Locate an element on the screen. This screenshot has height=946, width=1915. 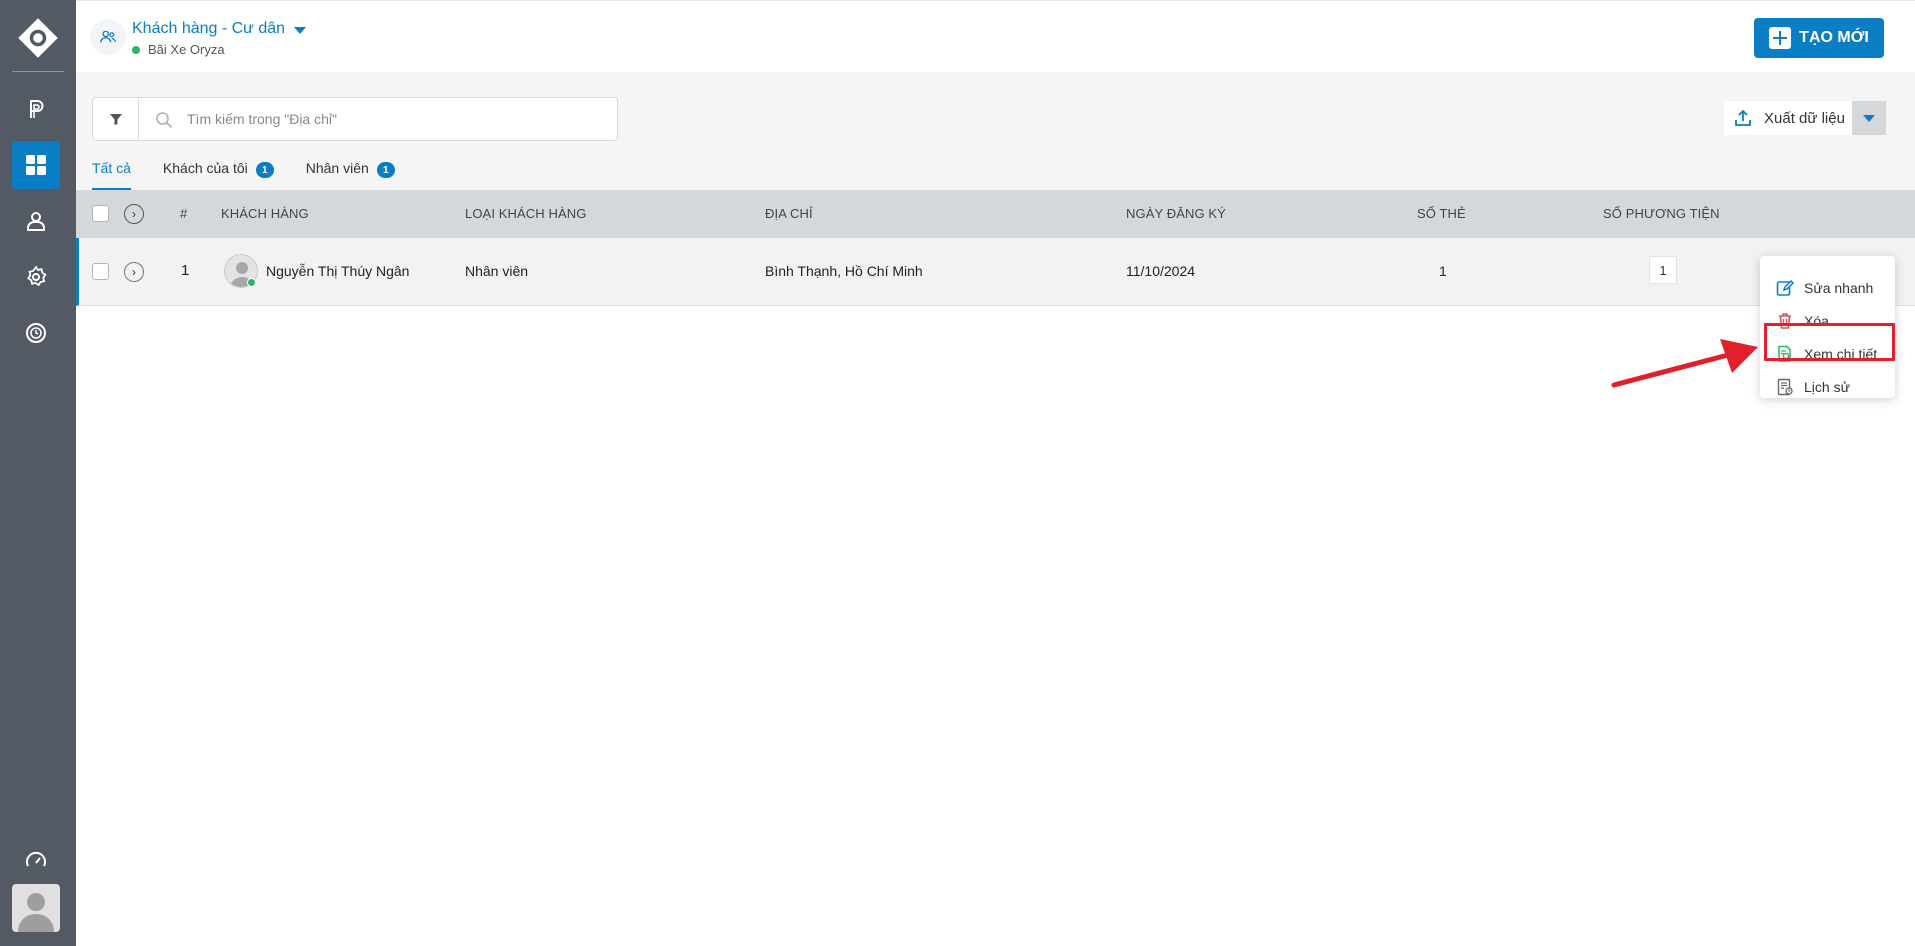
parking-icon is located at coordinates (37, 109).